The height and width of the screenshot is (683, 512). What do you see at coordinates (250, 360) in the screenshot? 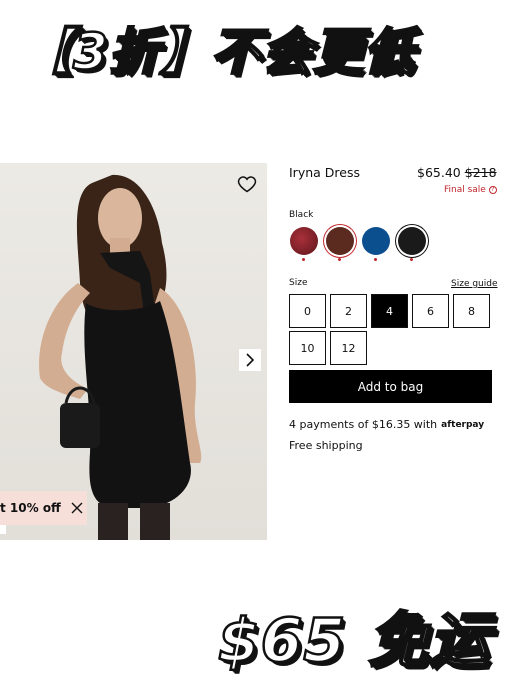
I see `next-image-chevron-right-icon` at bounding box center [250, 360].